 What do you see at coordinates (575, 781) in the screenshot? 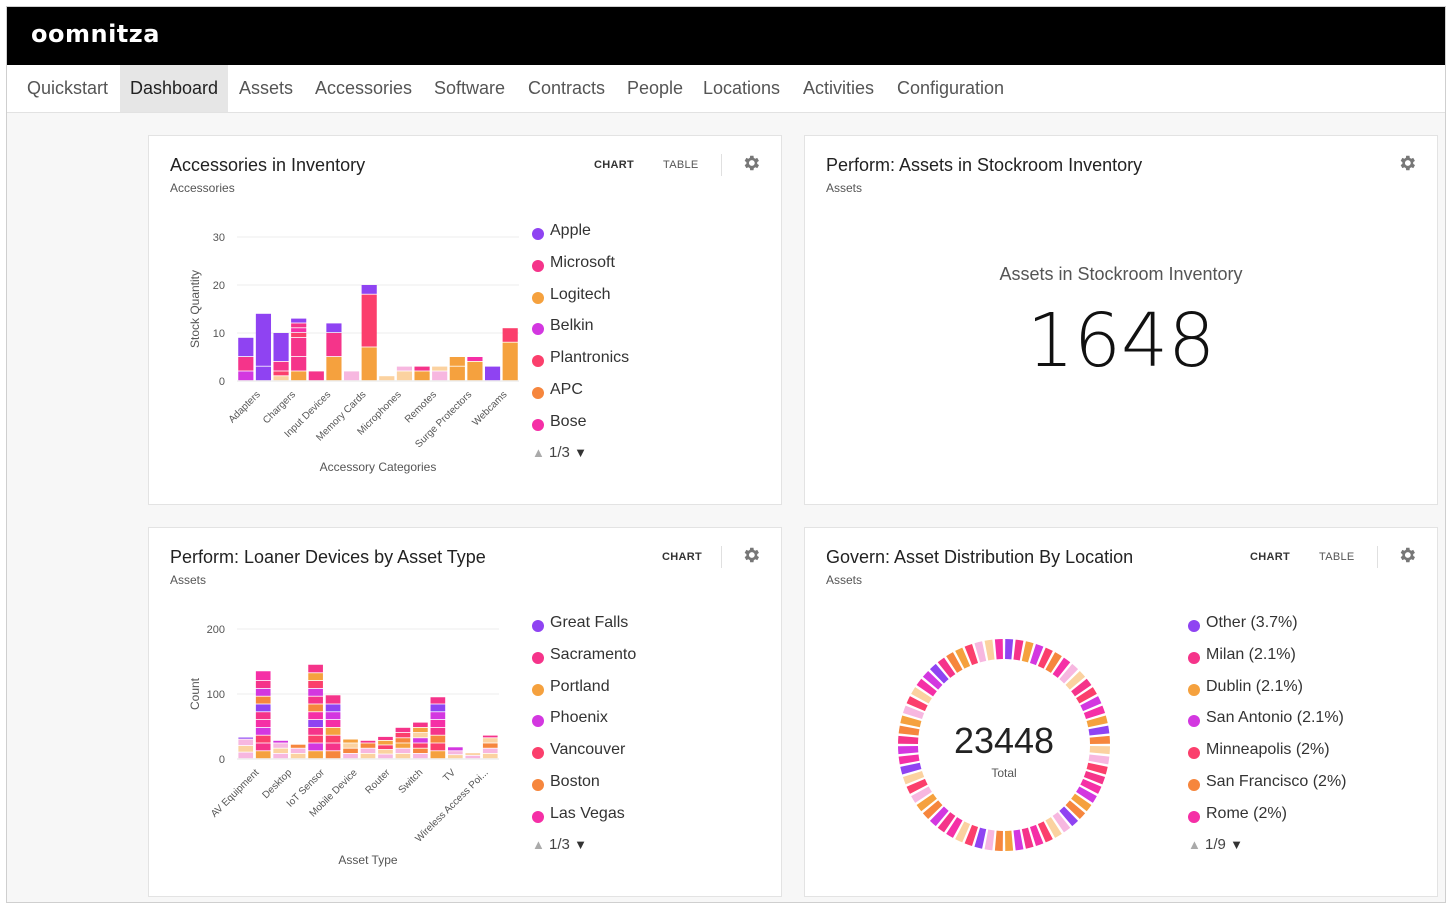
I see `legend-label: Boston` at bounding box center [575, 781].